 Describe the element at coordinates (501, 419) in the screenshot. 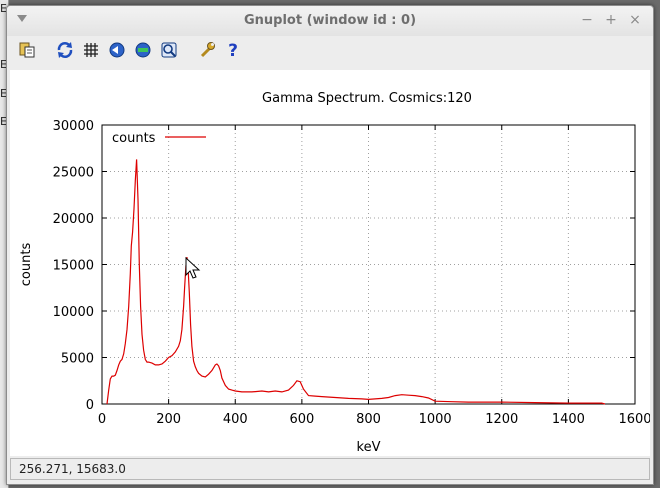

I see `x-tick-label: 1200` at that location.